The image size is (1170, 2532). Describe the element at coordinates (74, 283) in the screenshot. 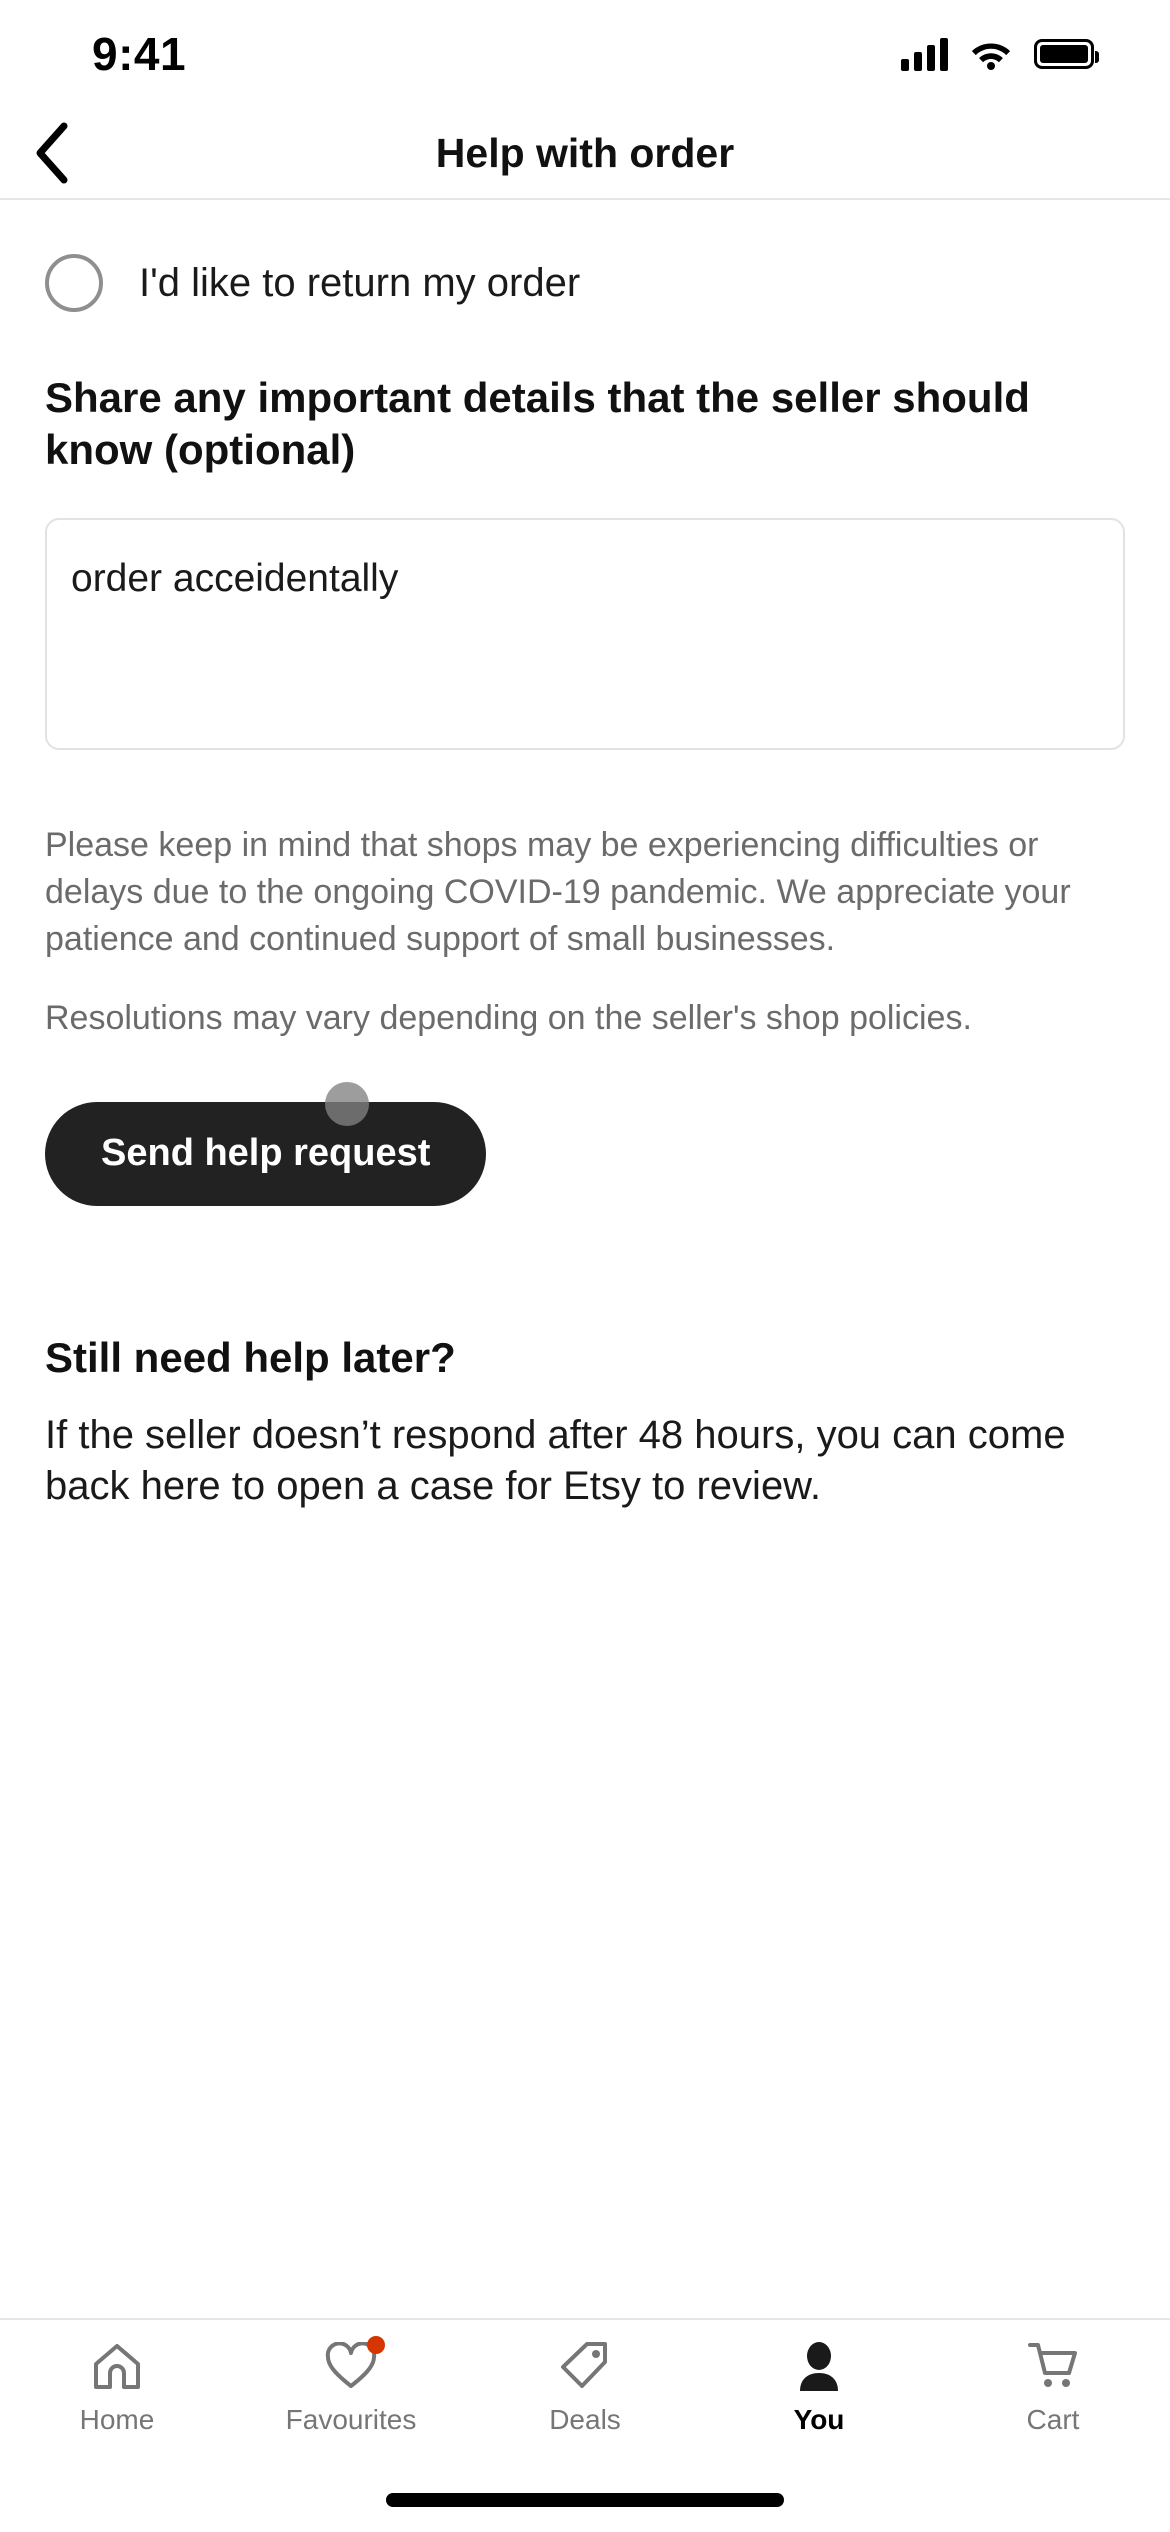

I see `radio-circle-icon` at that location.